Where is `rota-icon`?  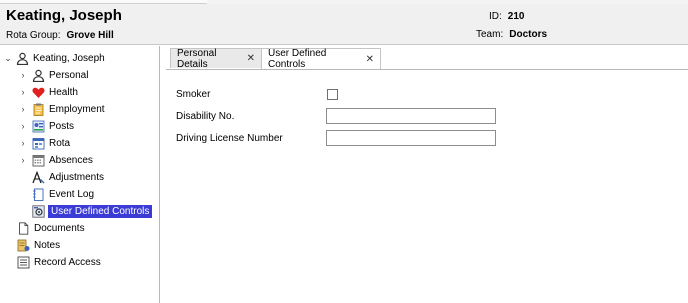
rota-icon is located at coordinates (38, 143).